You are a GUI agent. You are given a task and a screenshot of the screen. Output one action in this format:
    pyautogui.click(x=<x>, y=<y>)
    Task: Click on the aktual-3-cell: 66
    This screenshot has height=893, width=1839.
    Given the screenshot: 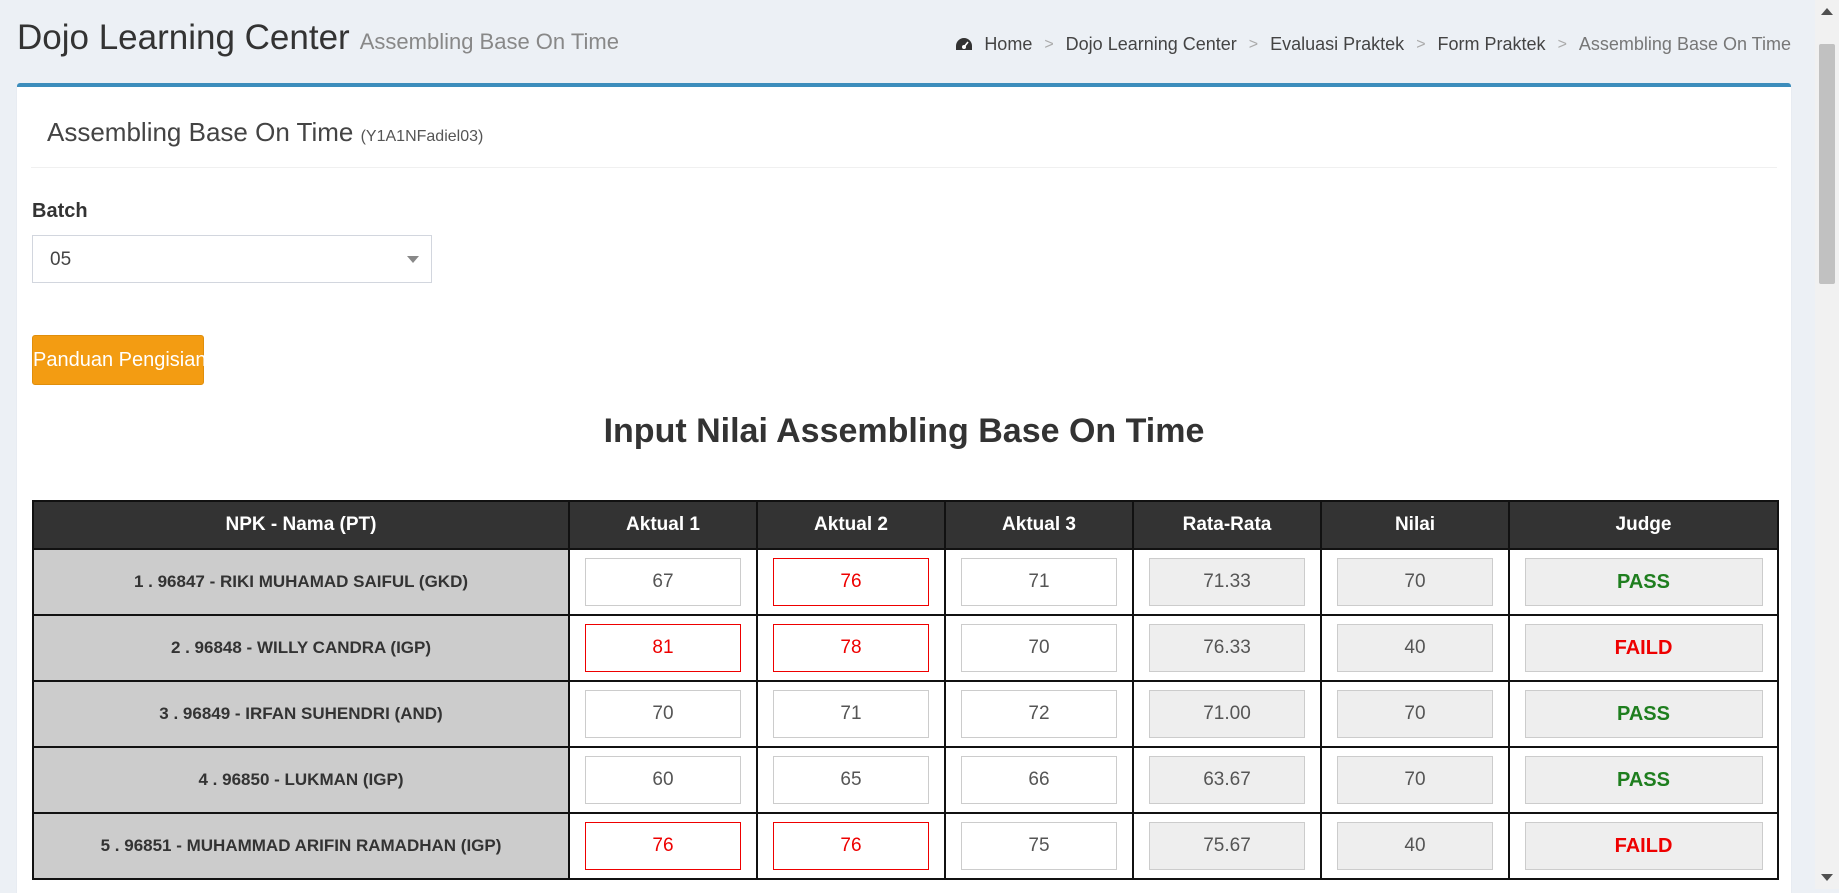 What is the action you would take?
    pyautogui.click(x=1039, y=780)
    